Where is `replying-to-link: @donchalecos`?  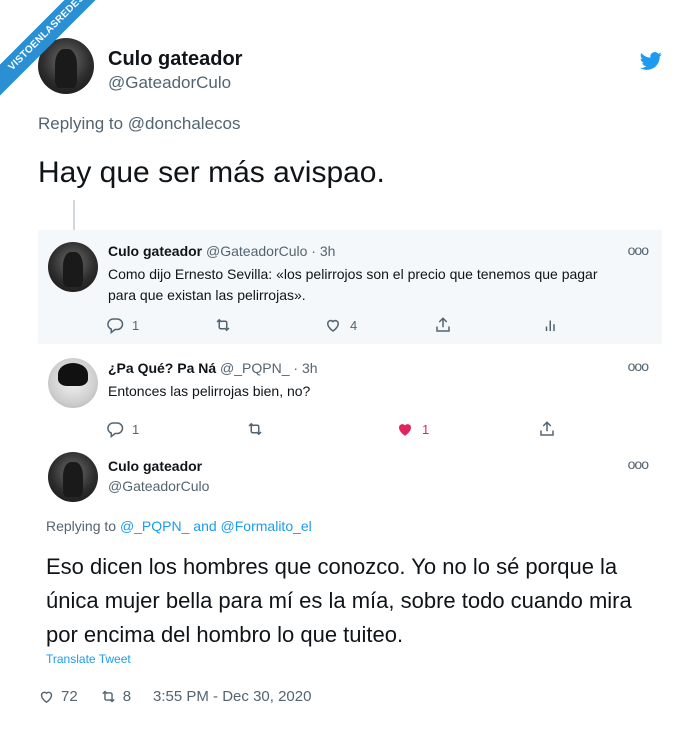
replying-to-link: @donchalecos is located at coordinates (184, 123).